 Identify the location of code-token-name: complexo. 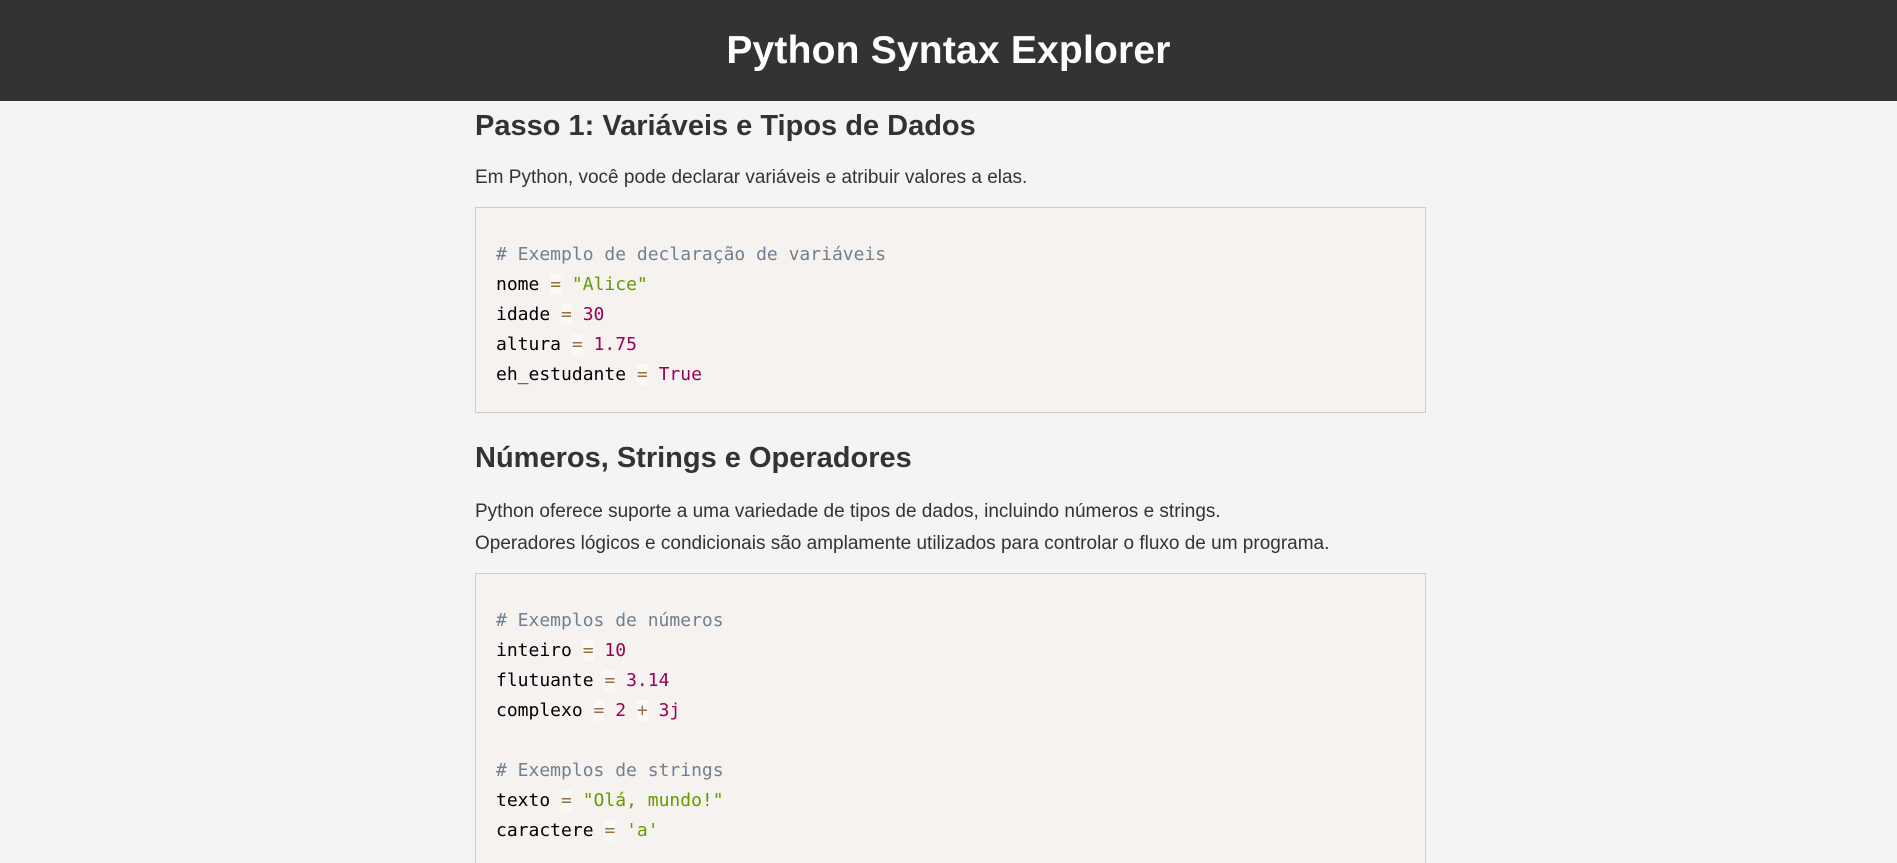
(539, 710).